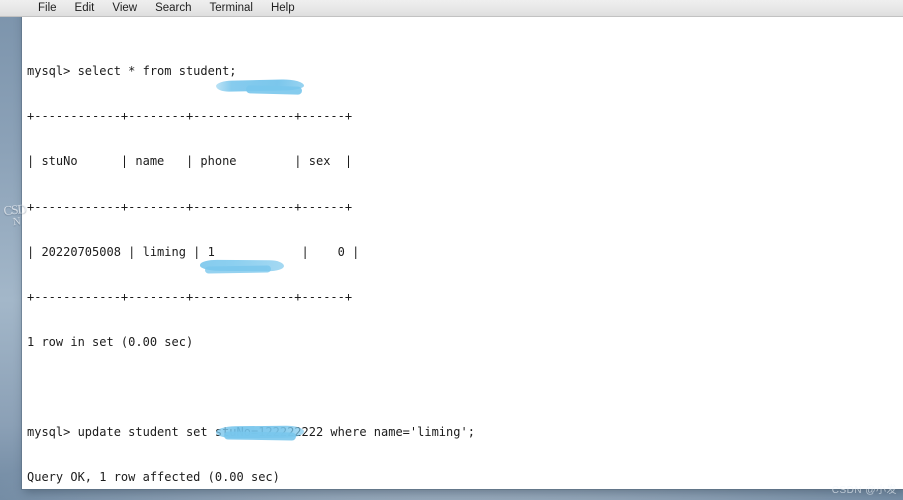 The height and width of the screenshot is (500, 903). I want to click on menu-bar: File Edit View Search Terminal Help, so click(451, 8).